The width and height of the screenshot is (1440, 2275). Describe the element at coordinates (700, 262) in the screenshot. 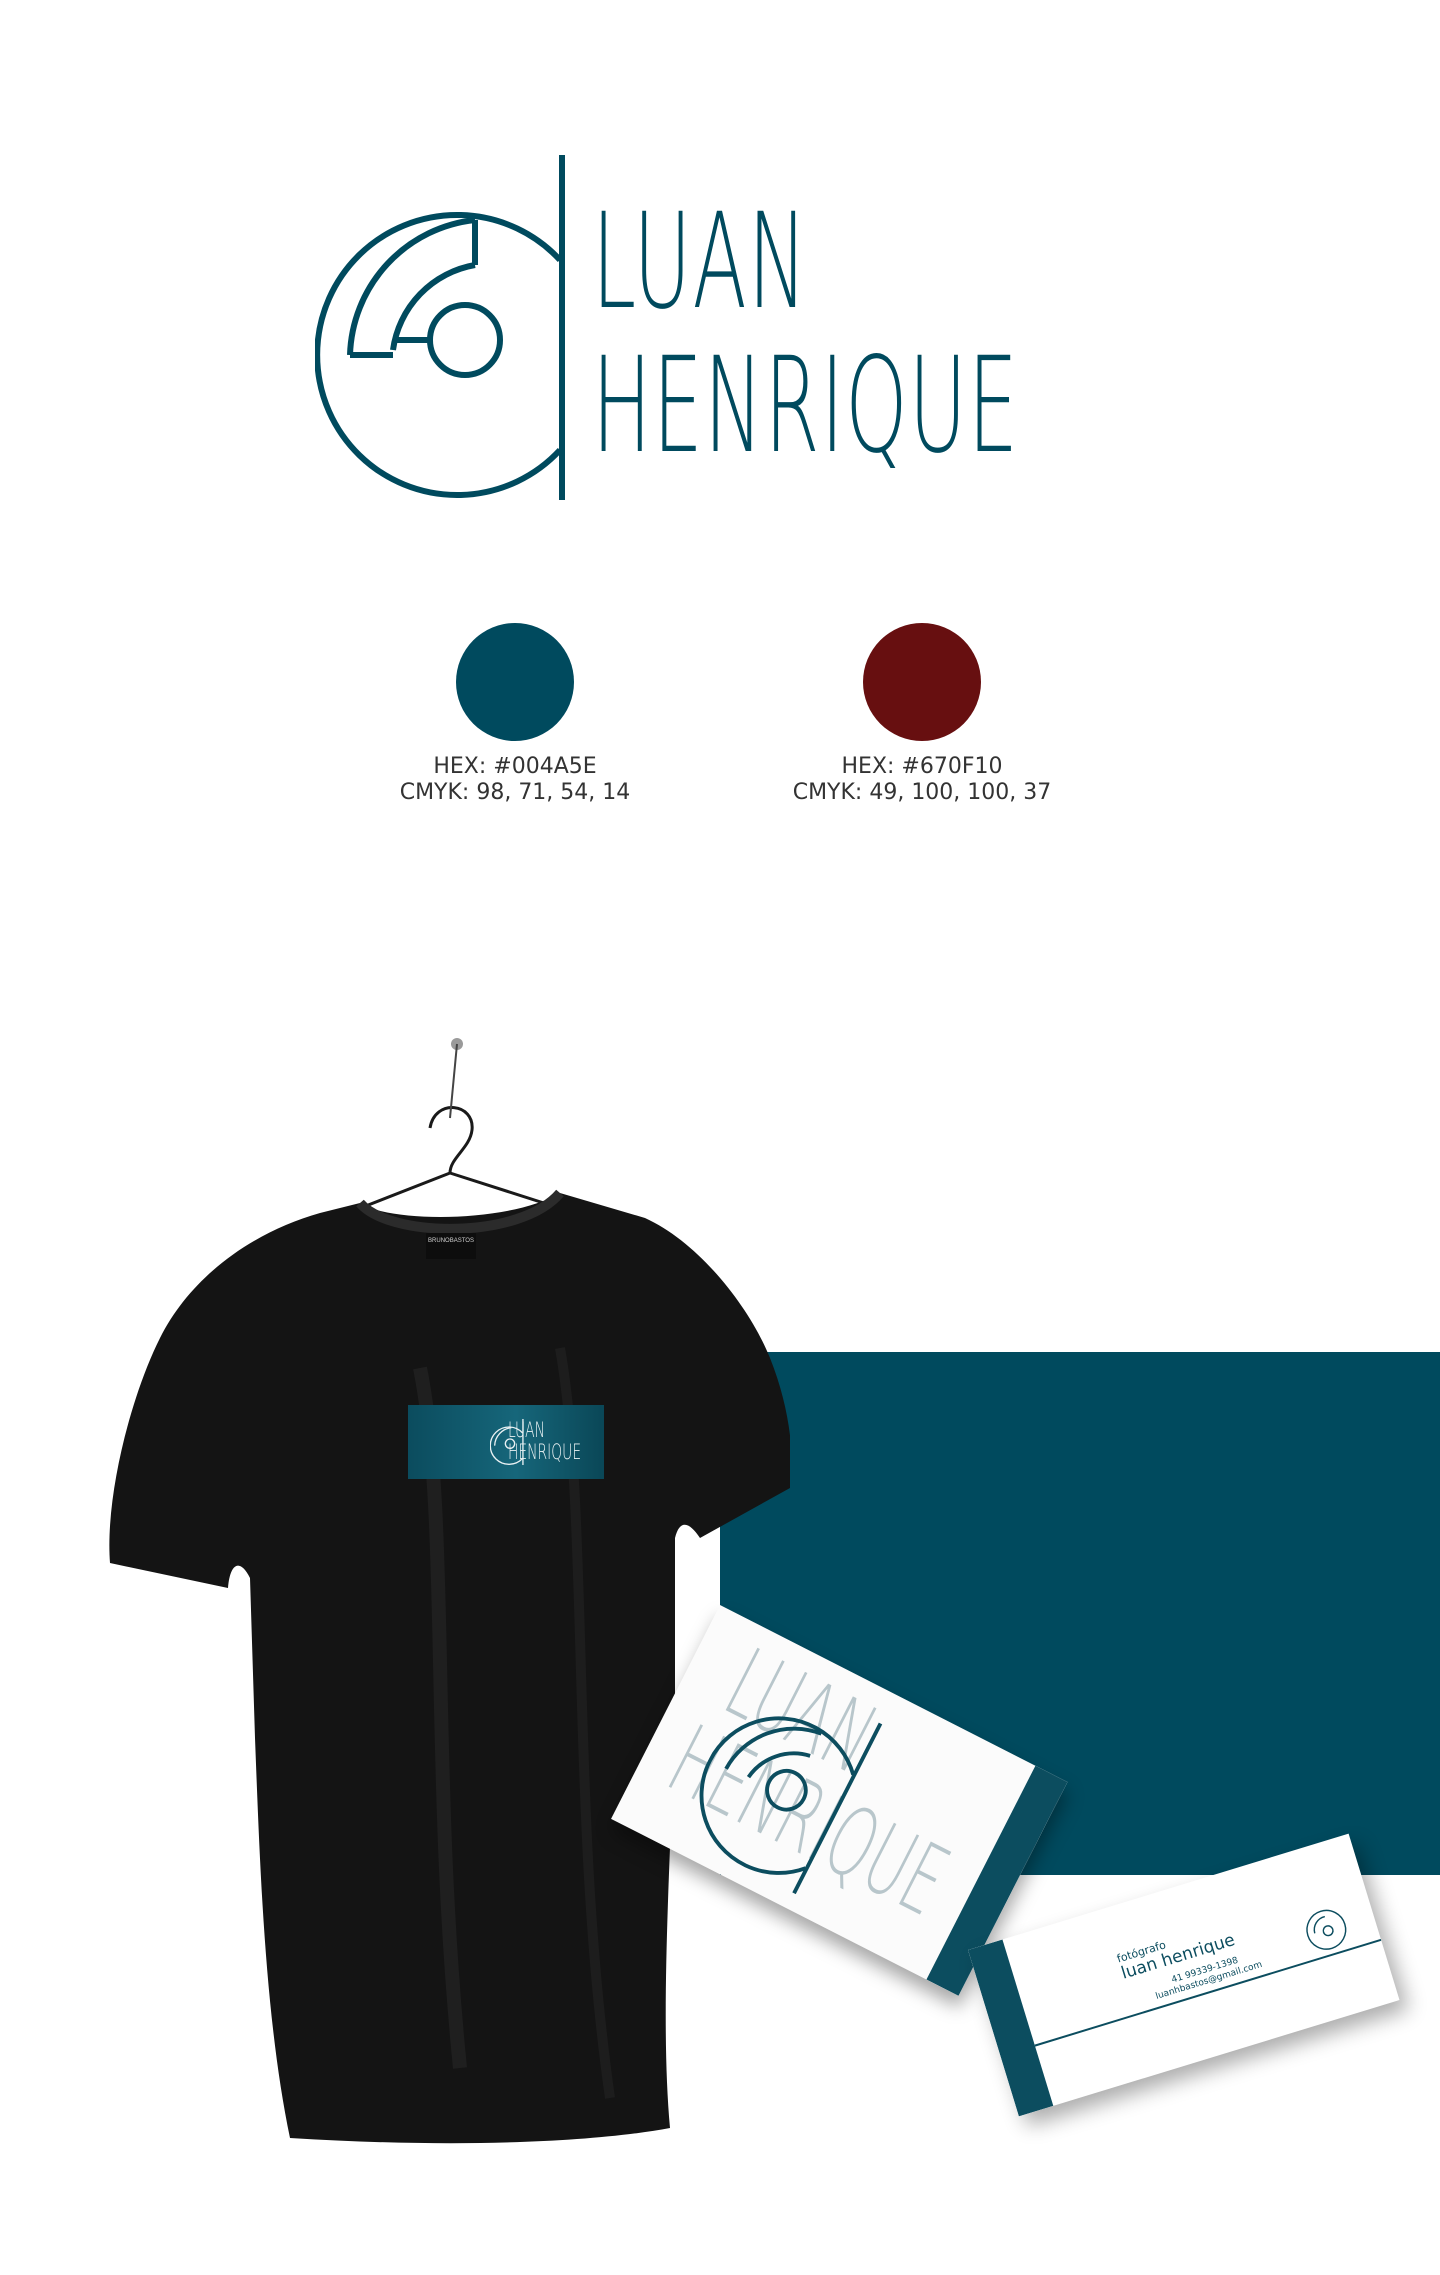

I see `logo-text-line1: LUAN` at that location.